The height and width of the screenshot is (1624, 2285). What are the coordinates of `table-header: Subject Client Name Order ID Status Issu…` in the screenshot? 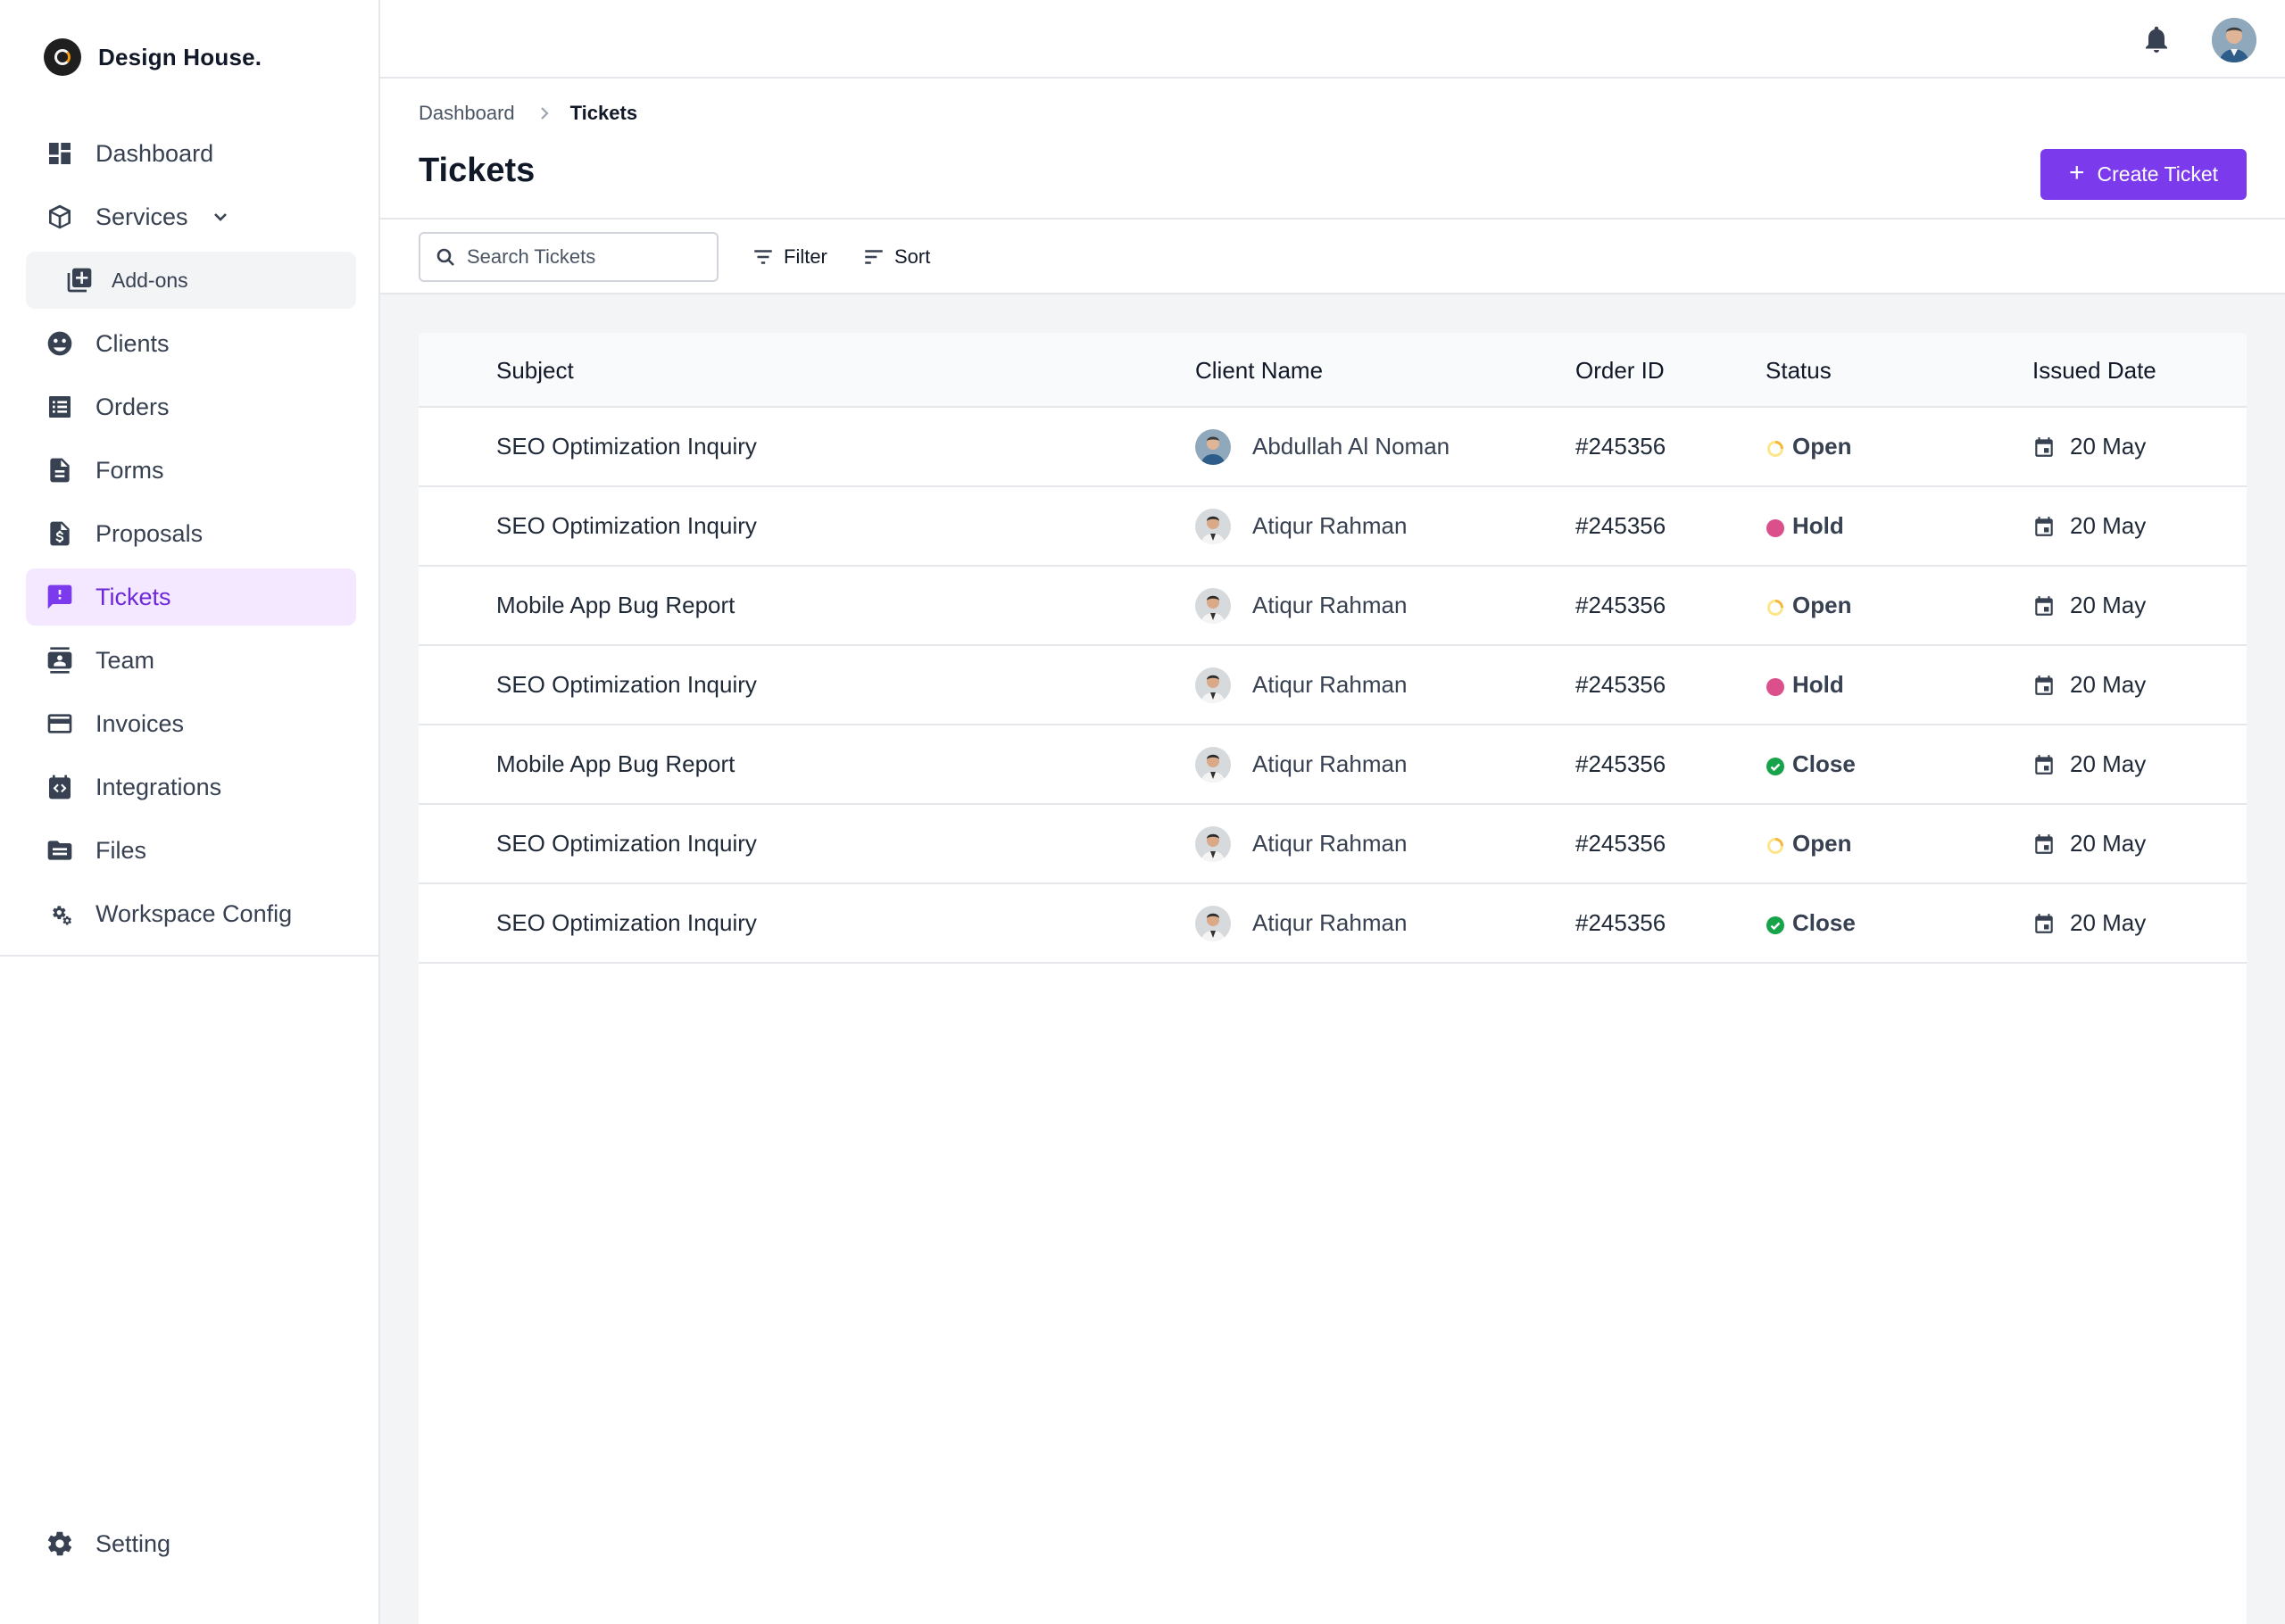 It's located at (1333, 370).